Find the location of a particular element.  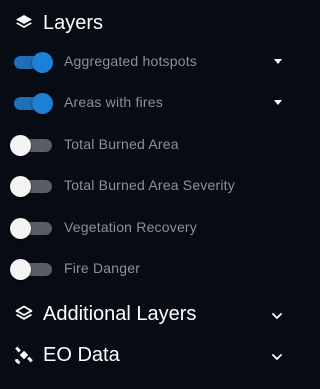

vegetation-recovery-toggle is located at coordinates (31, 228).